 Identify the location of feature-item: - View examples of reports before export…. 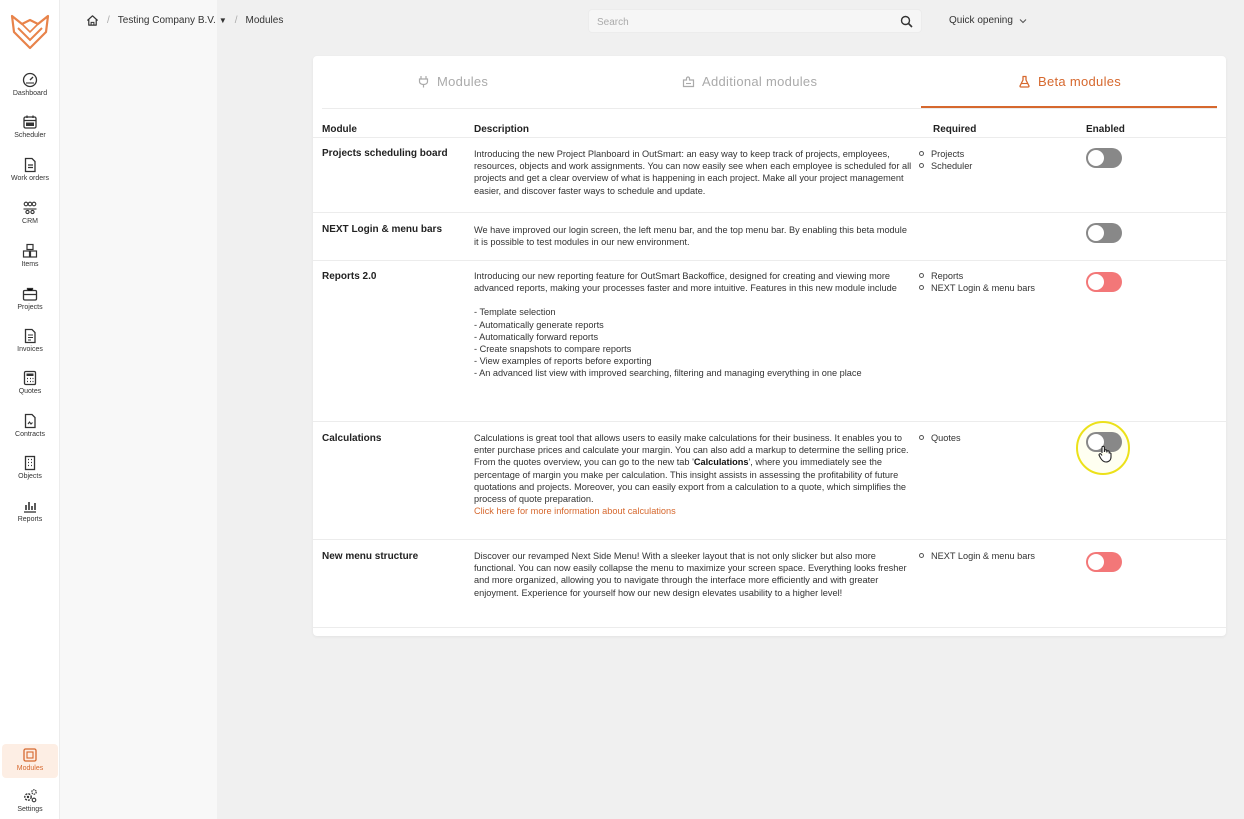
(563, 361).